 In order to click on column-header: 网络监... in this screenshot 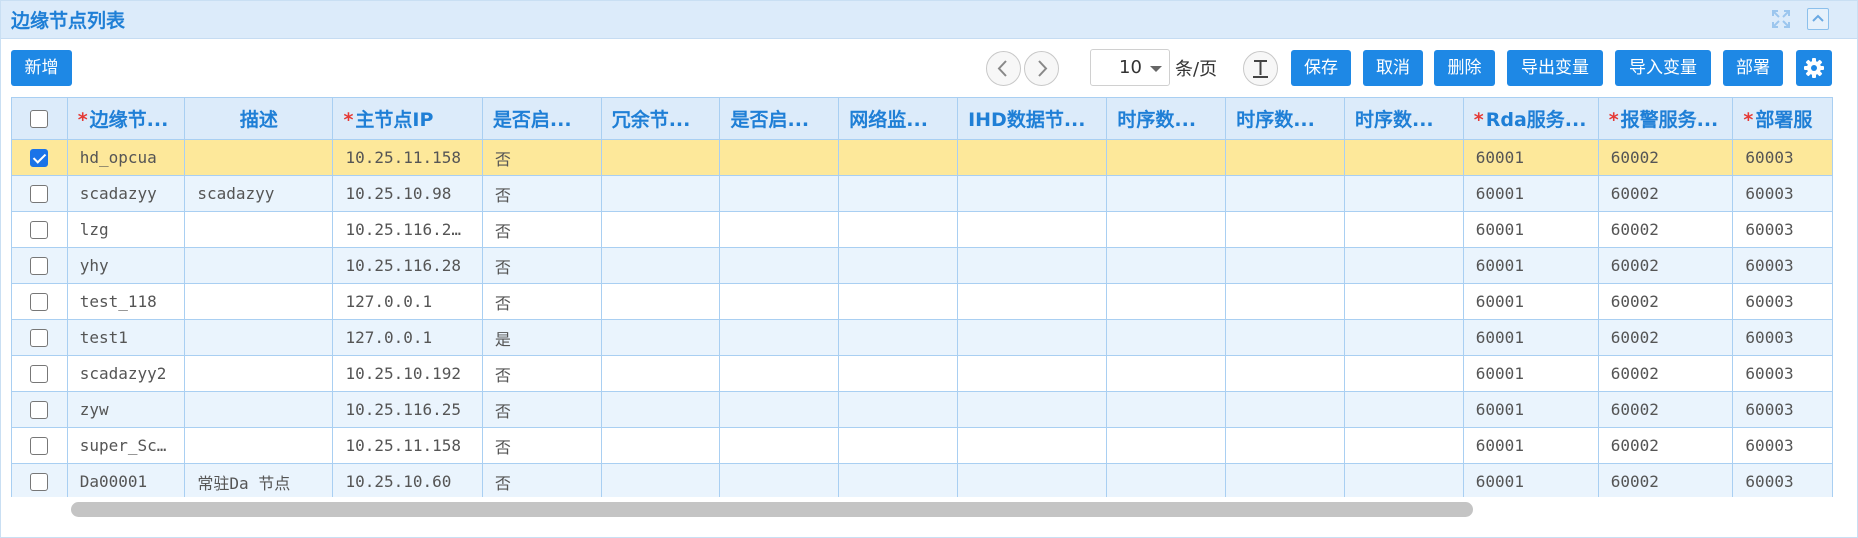, I will do `click(898, 118)`.